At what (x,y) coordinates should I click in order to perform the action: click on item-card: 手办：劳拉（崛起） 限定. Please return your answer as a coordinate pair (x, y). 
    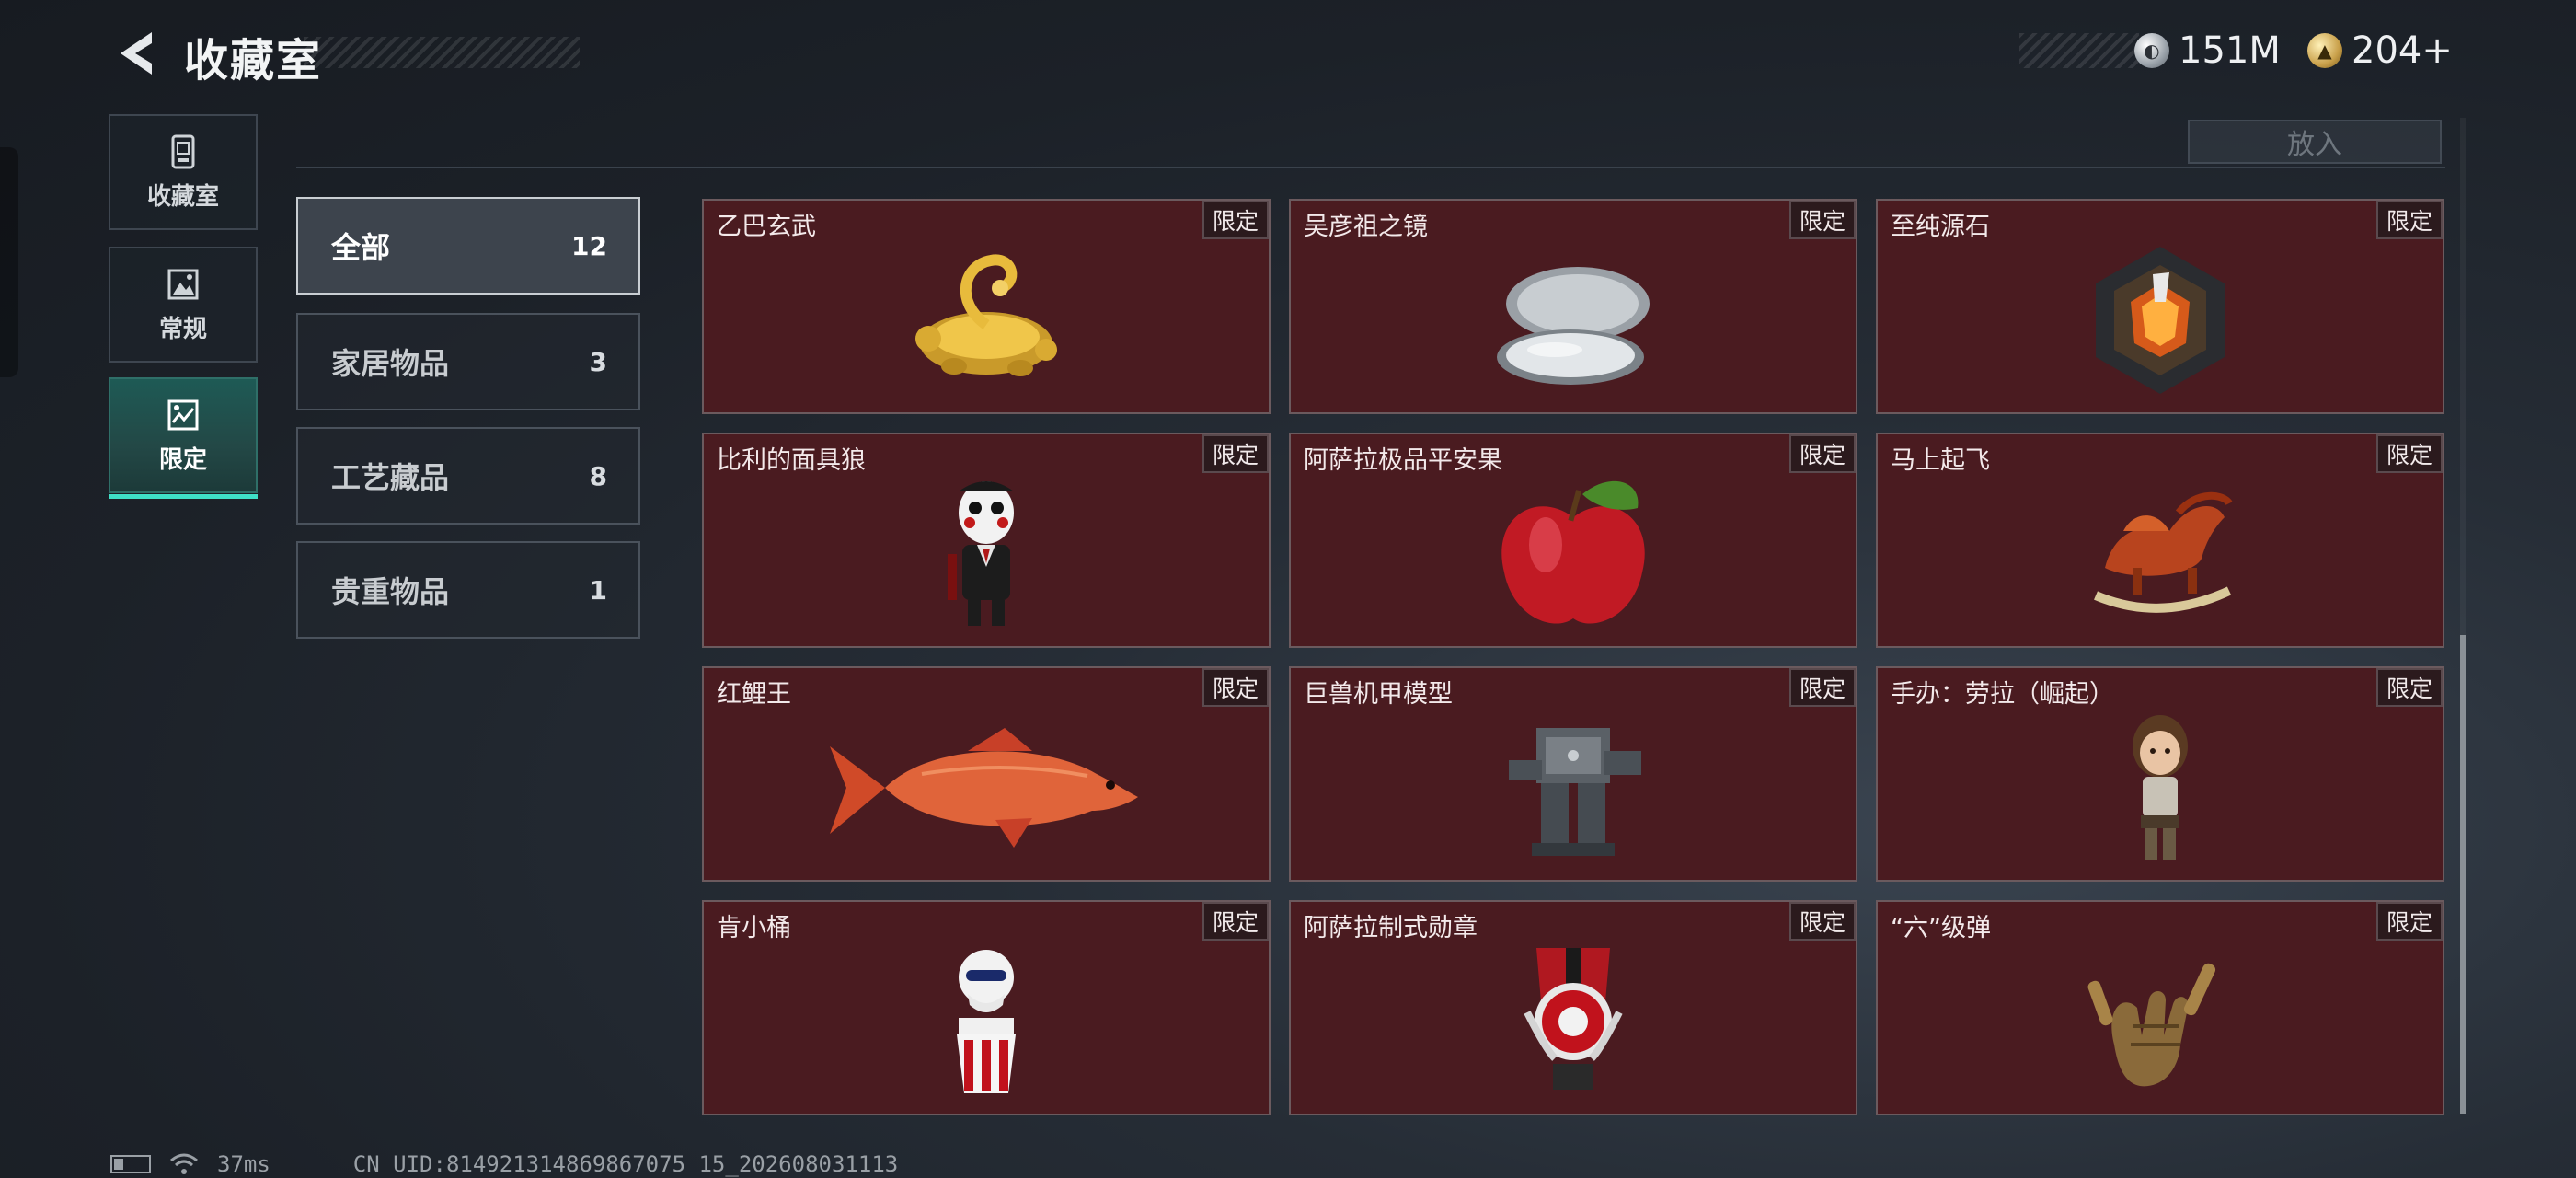
    Looking at the image, I should click on (2160, 774).